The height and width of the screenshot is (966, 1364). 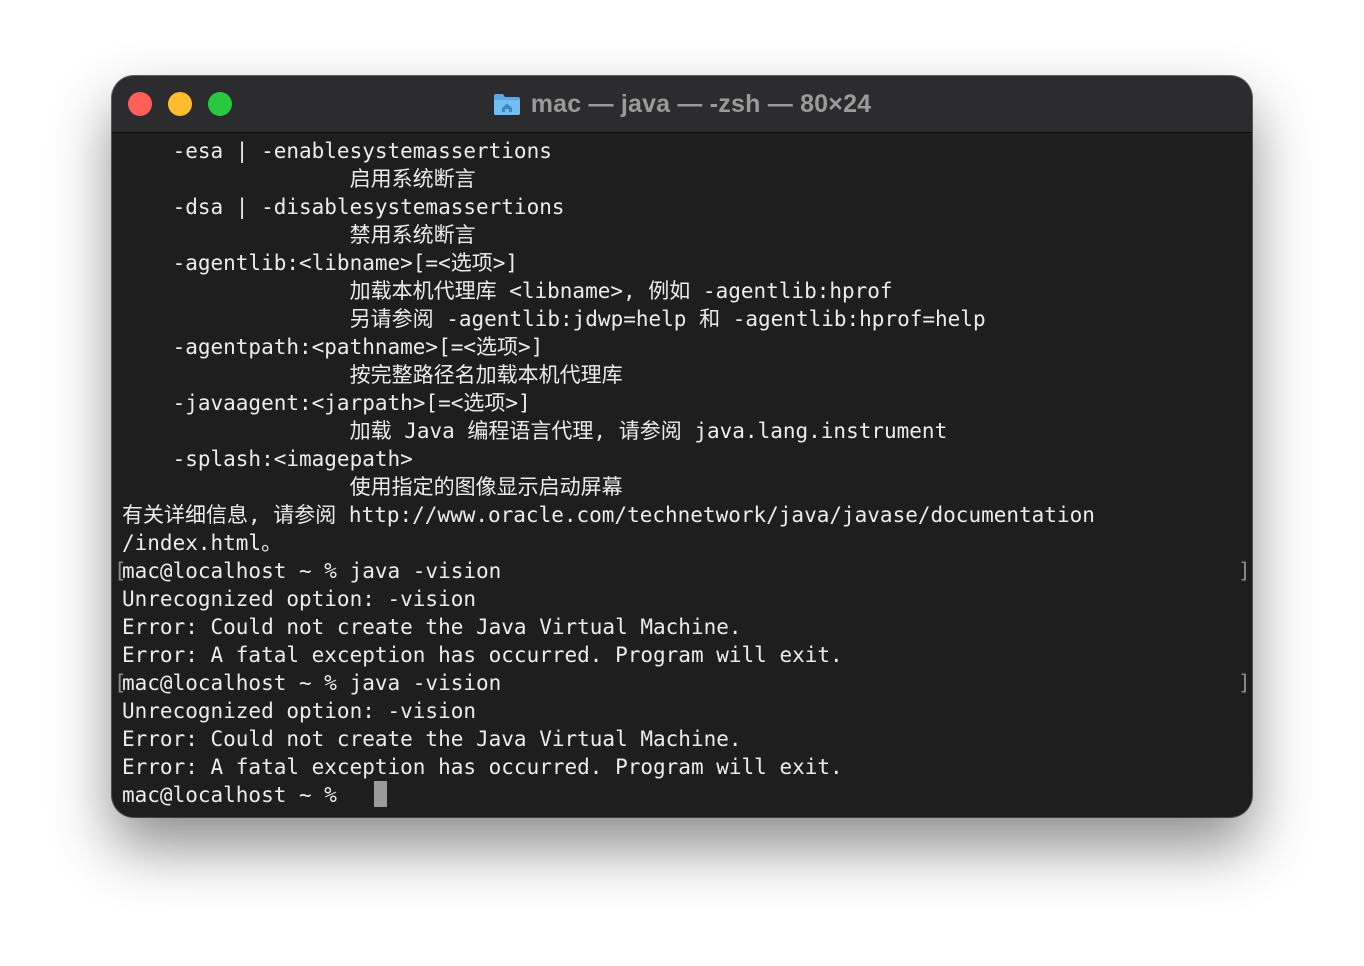 What do you see at coordinates (343, 207) in the screenshot?
I see `terminal-line: -dsa | -disablesystemassertions` at bounding box center [343, 207].